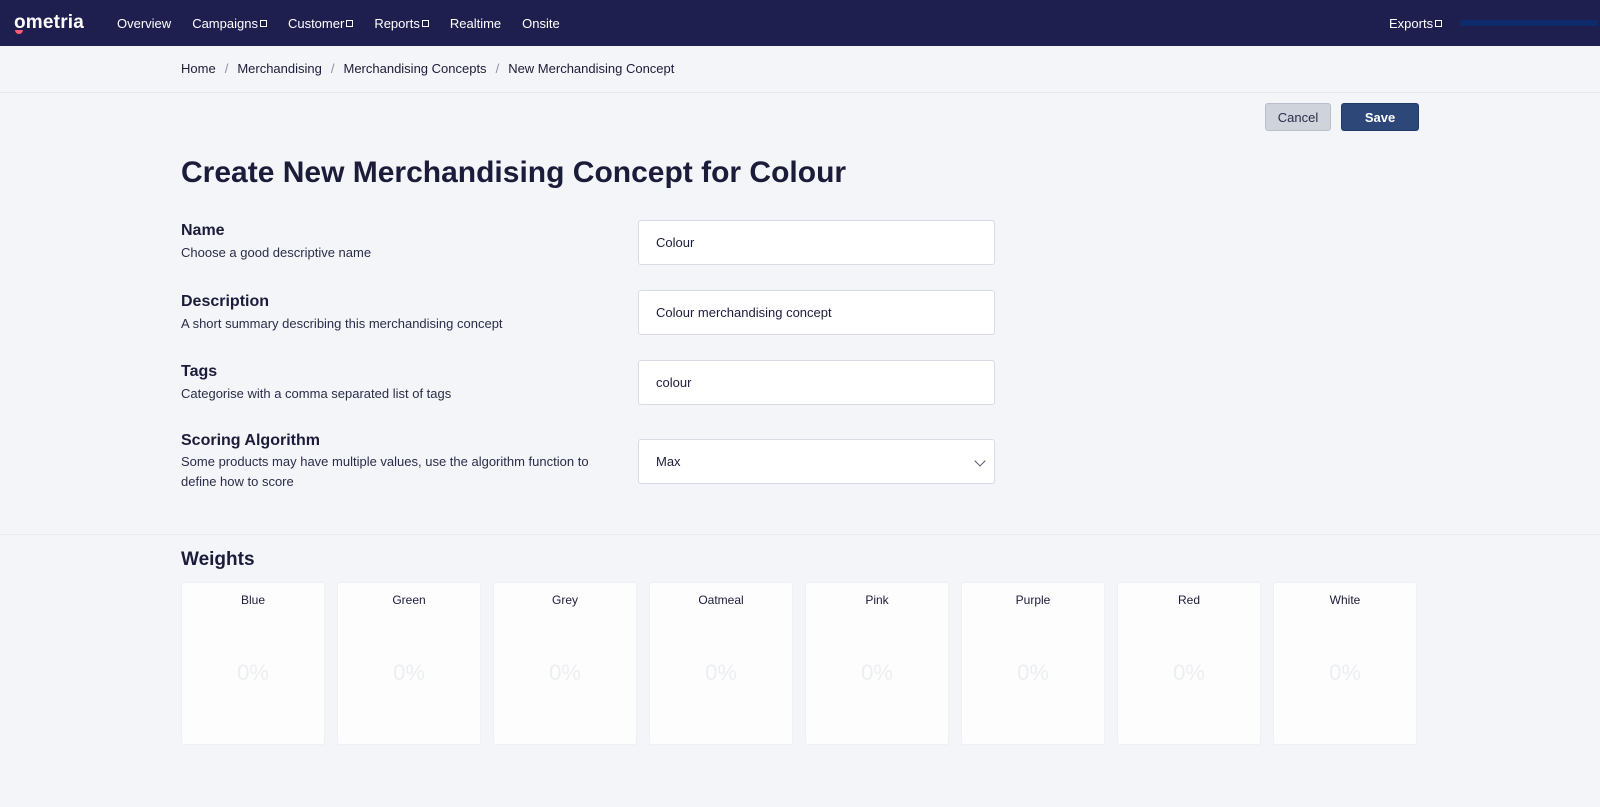 This screenshot has height=807, width=1600. I want to click on tags-input: colour, so click(816, 382).